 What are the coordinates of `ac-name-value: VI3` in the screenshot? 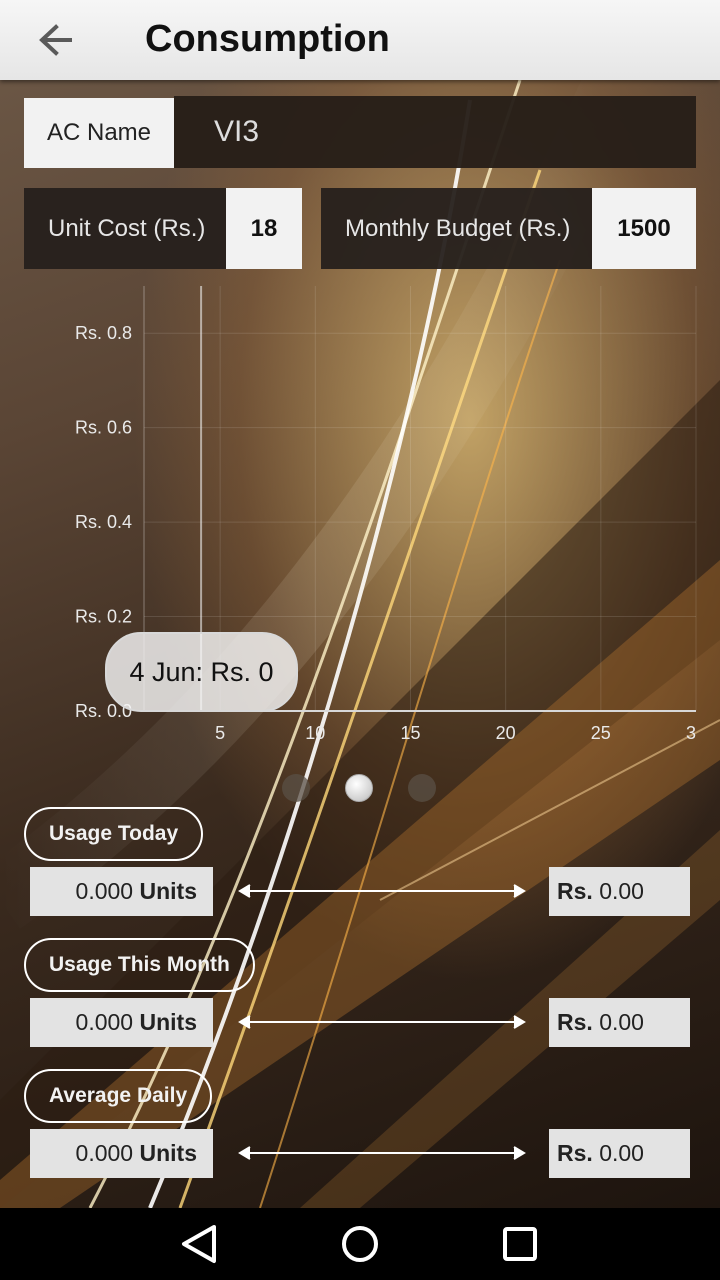 It's located at (435, 132).